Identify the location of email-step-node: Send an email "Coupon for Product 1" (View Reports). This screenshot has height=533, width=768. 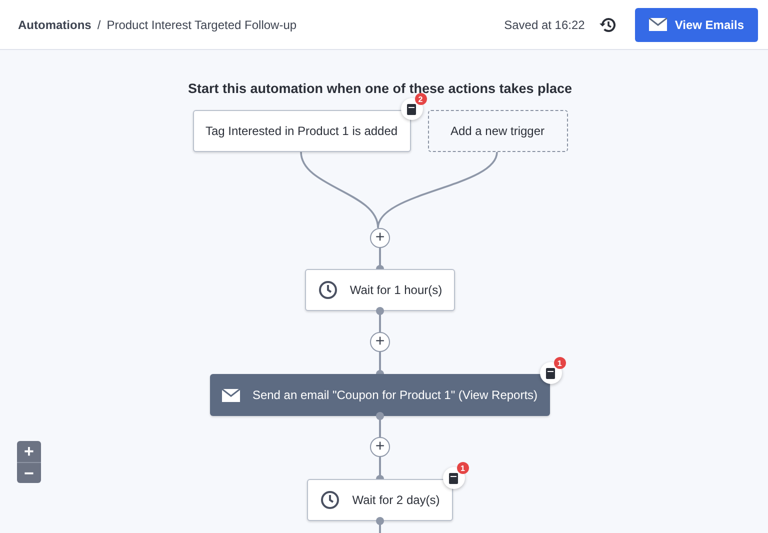
(380, 395).